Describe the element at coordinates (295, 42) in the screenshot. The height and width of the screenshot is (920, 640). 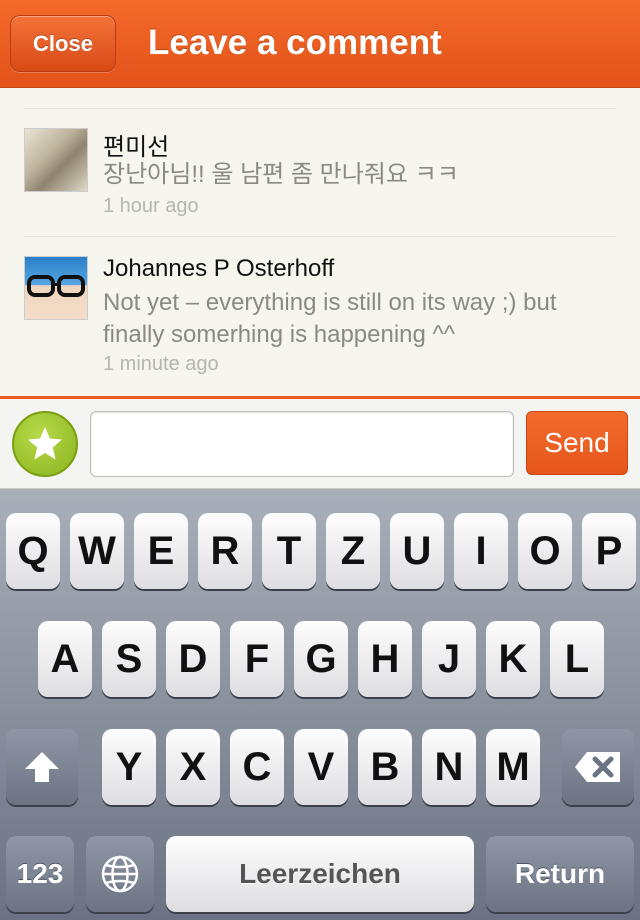
I see `page-title: Leave a comment` at that location.